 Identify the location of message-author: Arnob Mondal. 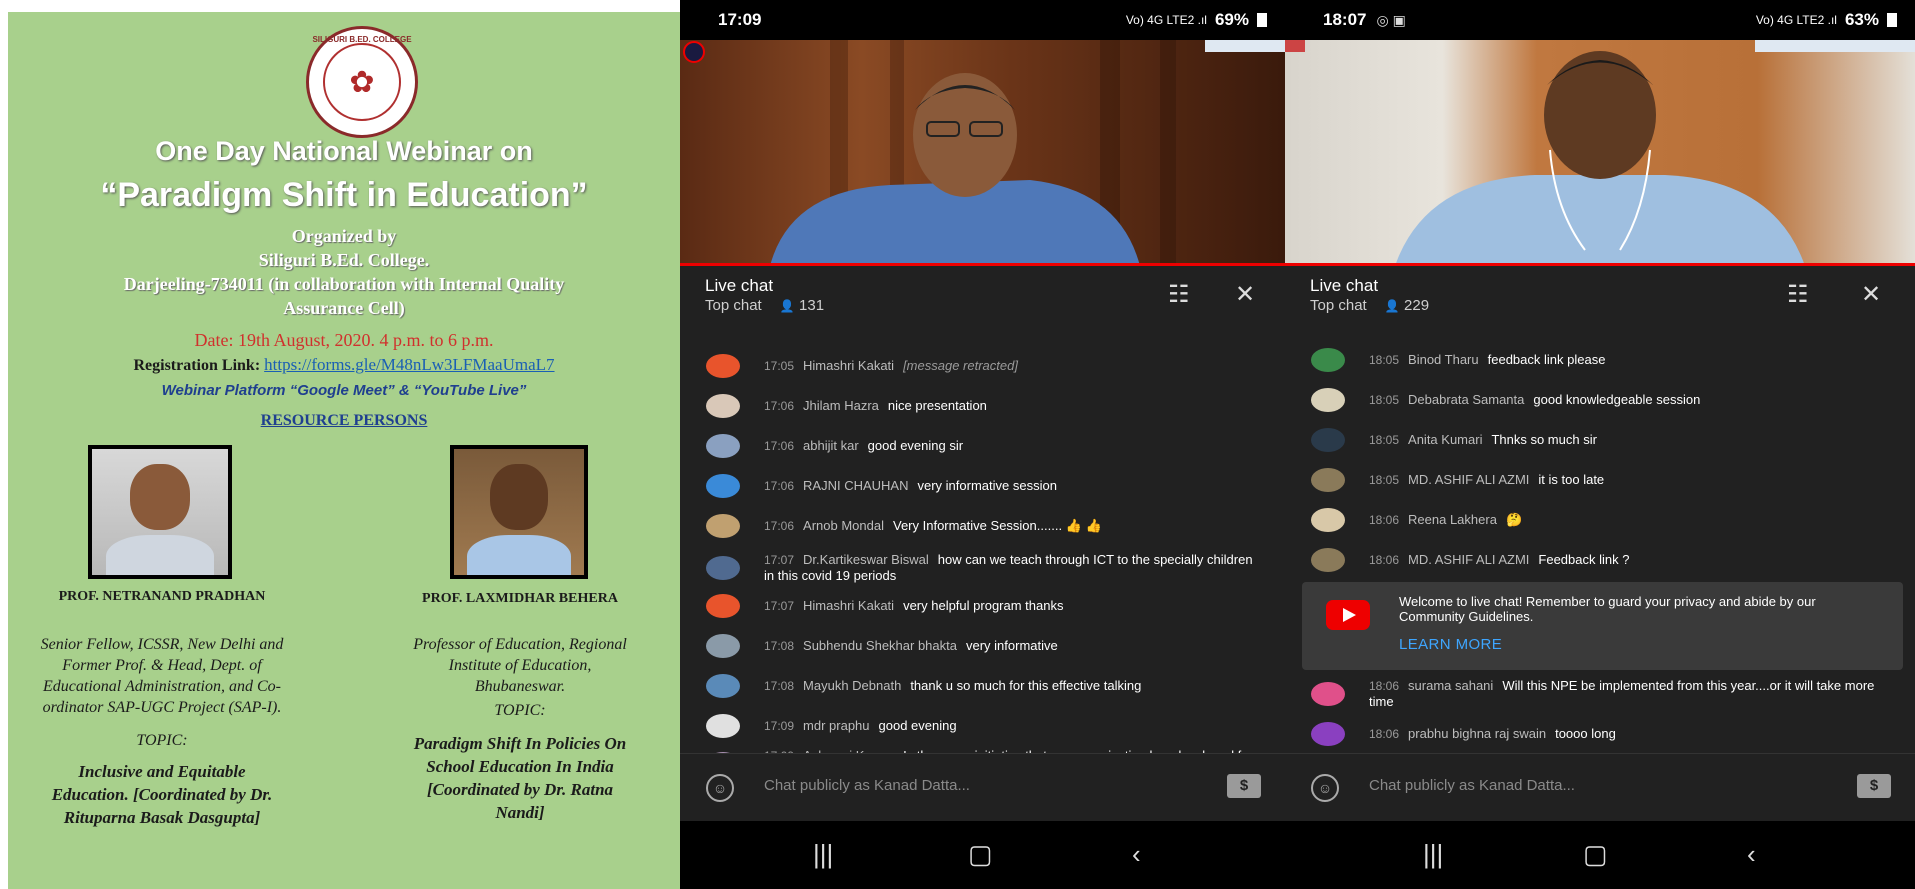
(843, 525).